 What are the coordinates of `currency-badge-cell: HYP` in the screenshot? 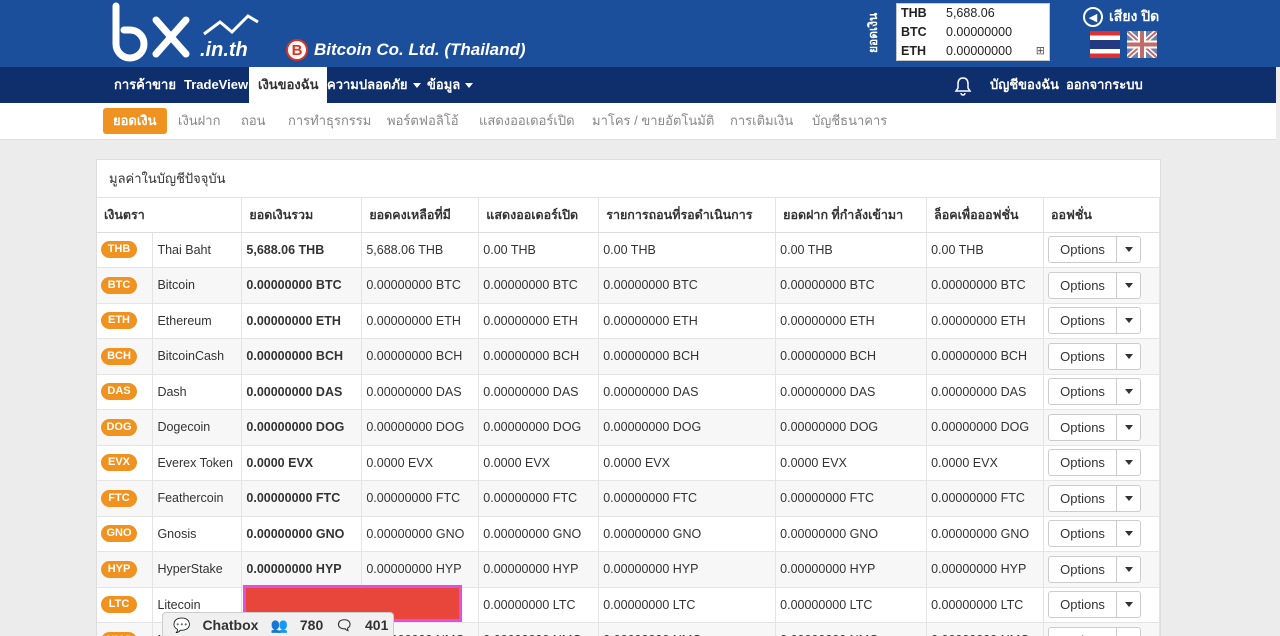 It's located at (125, 569).